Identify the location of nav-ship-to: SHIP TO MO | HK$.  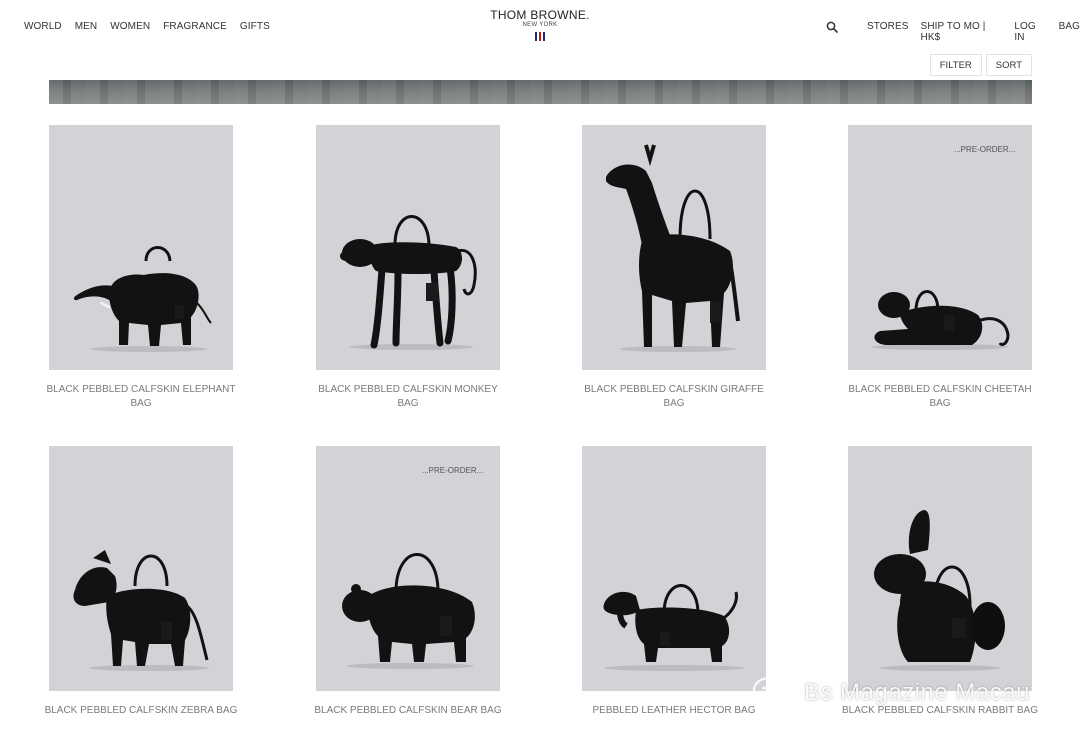
(962, 32).